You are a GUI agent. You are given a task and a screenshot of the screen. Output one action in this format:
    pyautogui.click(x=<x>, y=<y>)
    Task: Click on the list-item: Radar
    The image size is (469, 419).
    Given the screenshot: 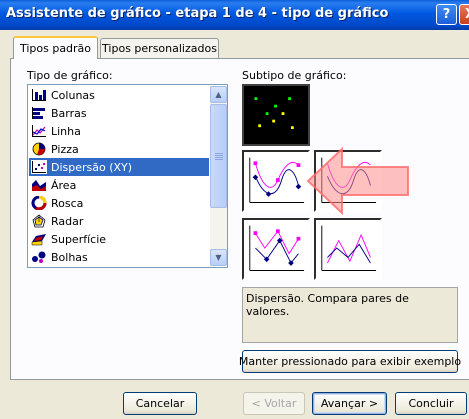 What is the action you would take?
    pyautogui.click(x=119, y=221)
    